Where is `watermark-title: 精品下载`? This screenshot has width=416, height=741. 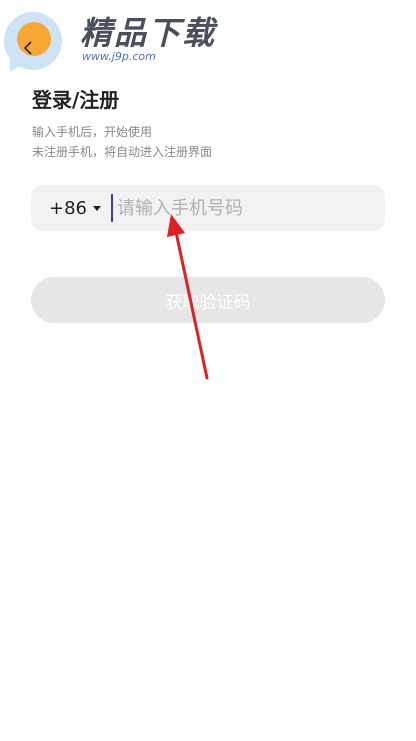 watermark-title: 精品下载 is located at coordinates (148, 33).